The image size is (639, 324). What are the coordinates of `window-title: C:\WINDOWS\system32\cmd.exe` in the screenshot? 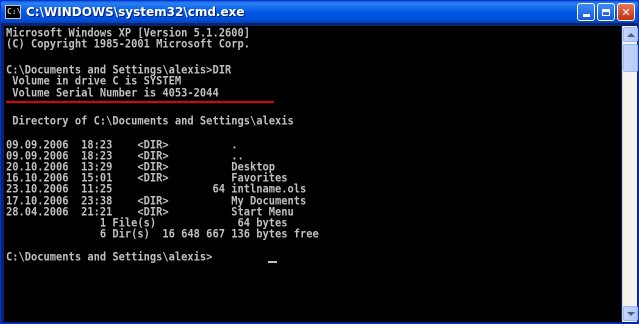 It's located at (135, 12).